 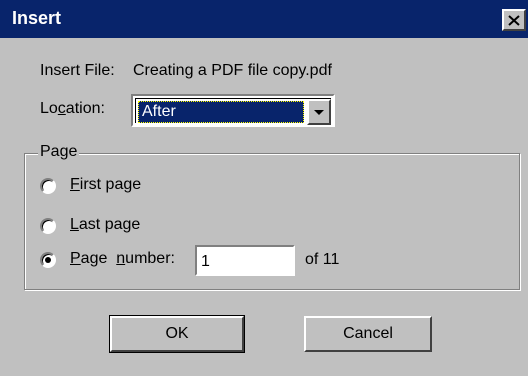 I want to click on page-group-title: Page, so click(x=59, y=152).